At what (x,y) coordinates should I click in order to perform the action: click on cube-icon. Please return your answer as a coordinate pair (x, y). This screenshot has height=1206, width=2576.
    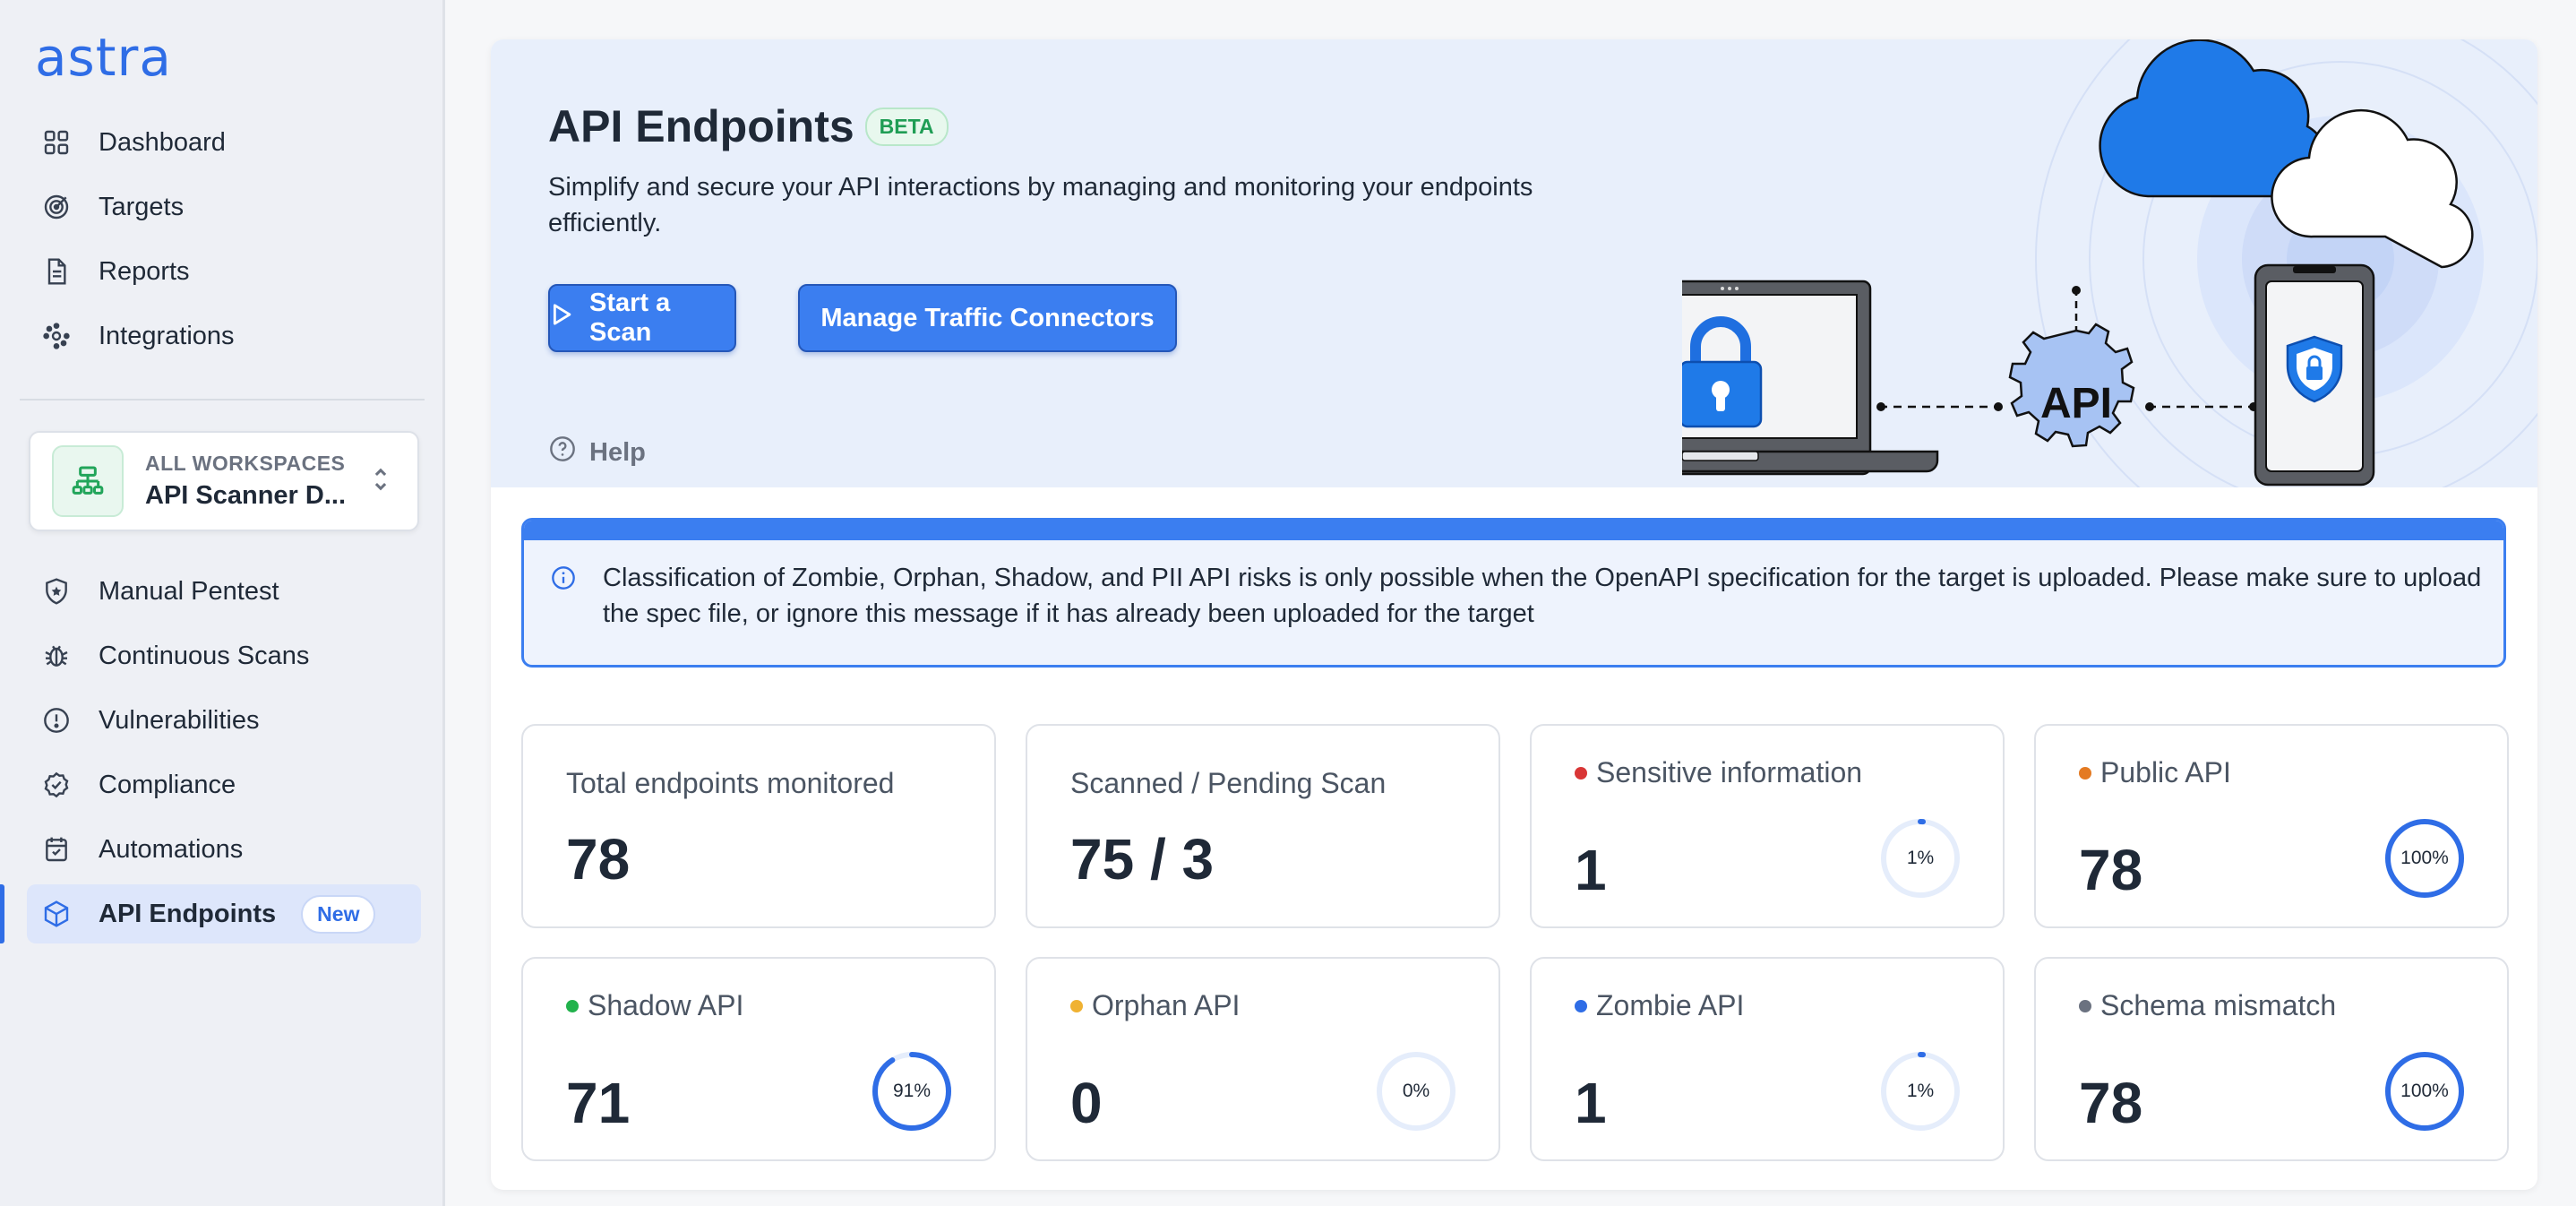
    Looking at the image, I should click on (56, 914).